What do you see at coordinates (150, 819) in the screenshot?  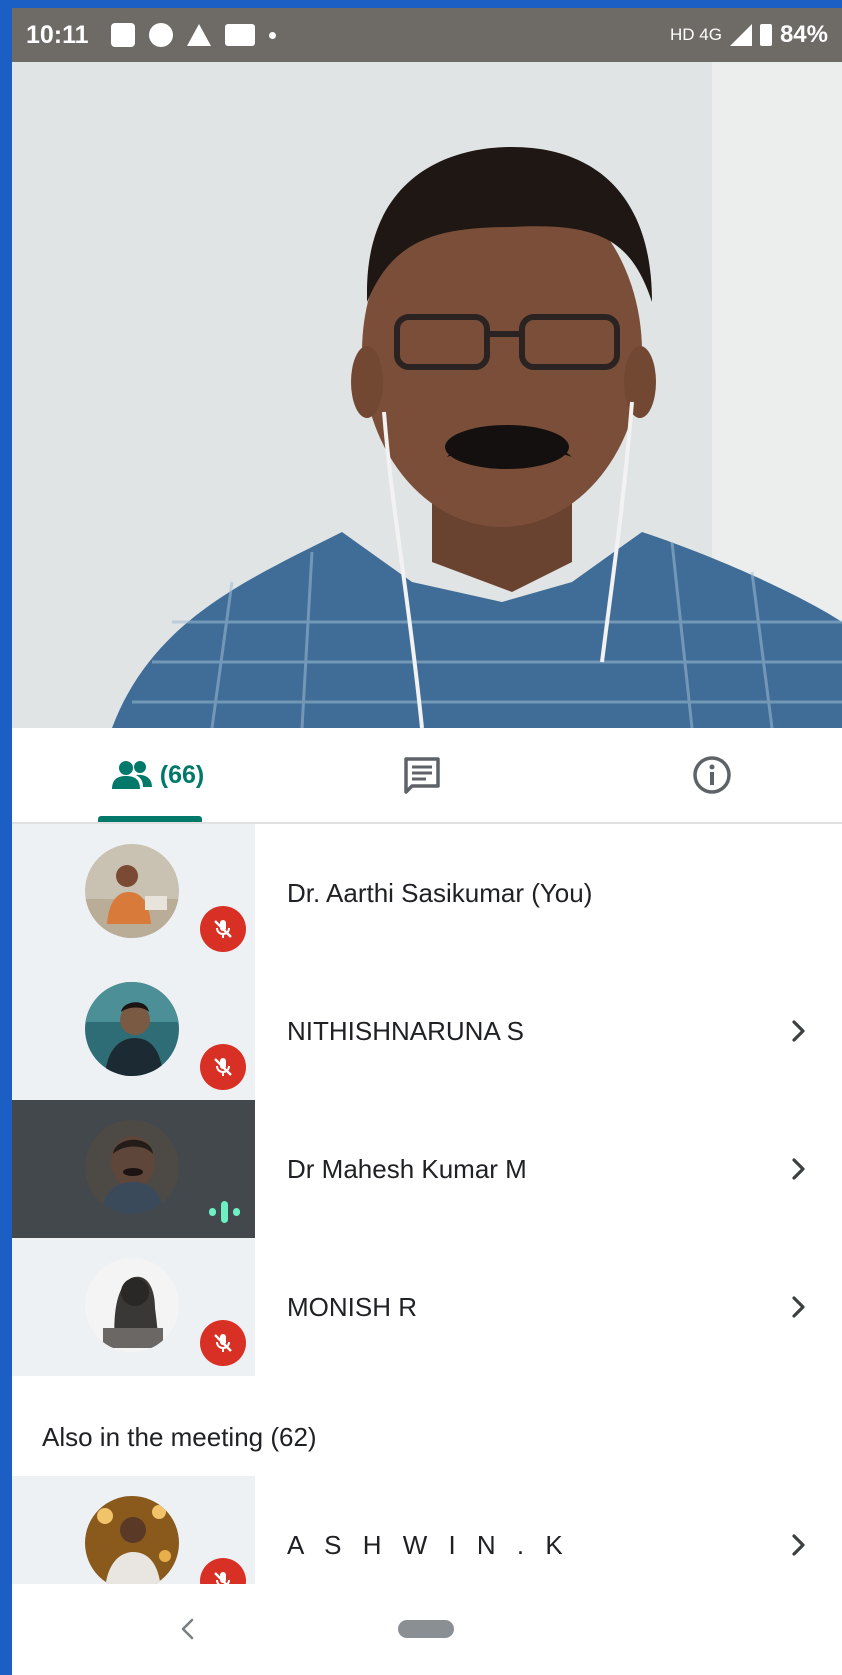 I see `active-tab-indicator` at bounding box center [150, 819].